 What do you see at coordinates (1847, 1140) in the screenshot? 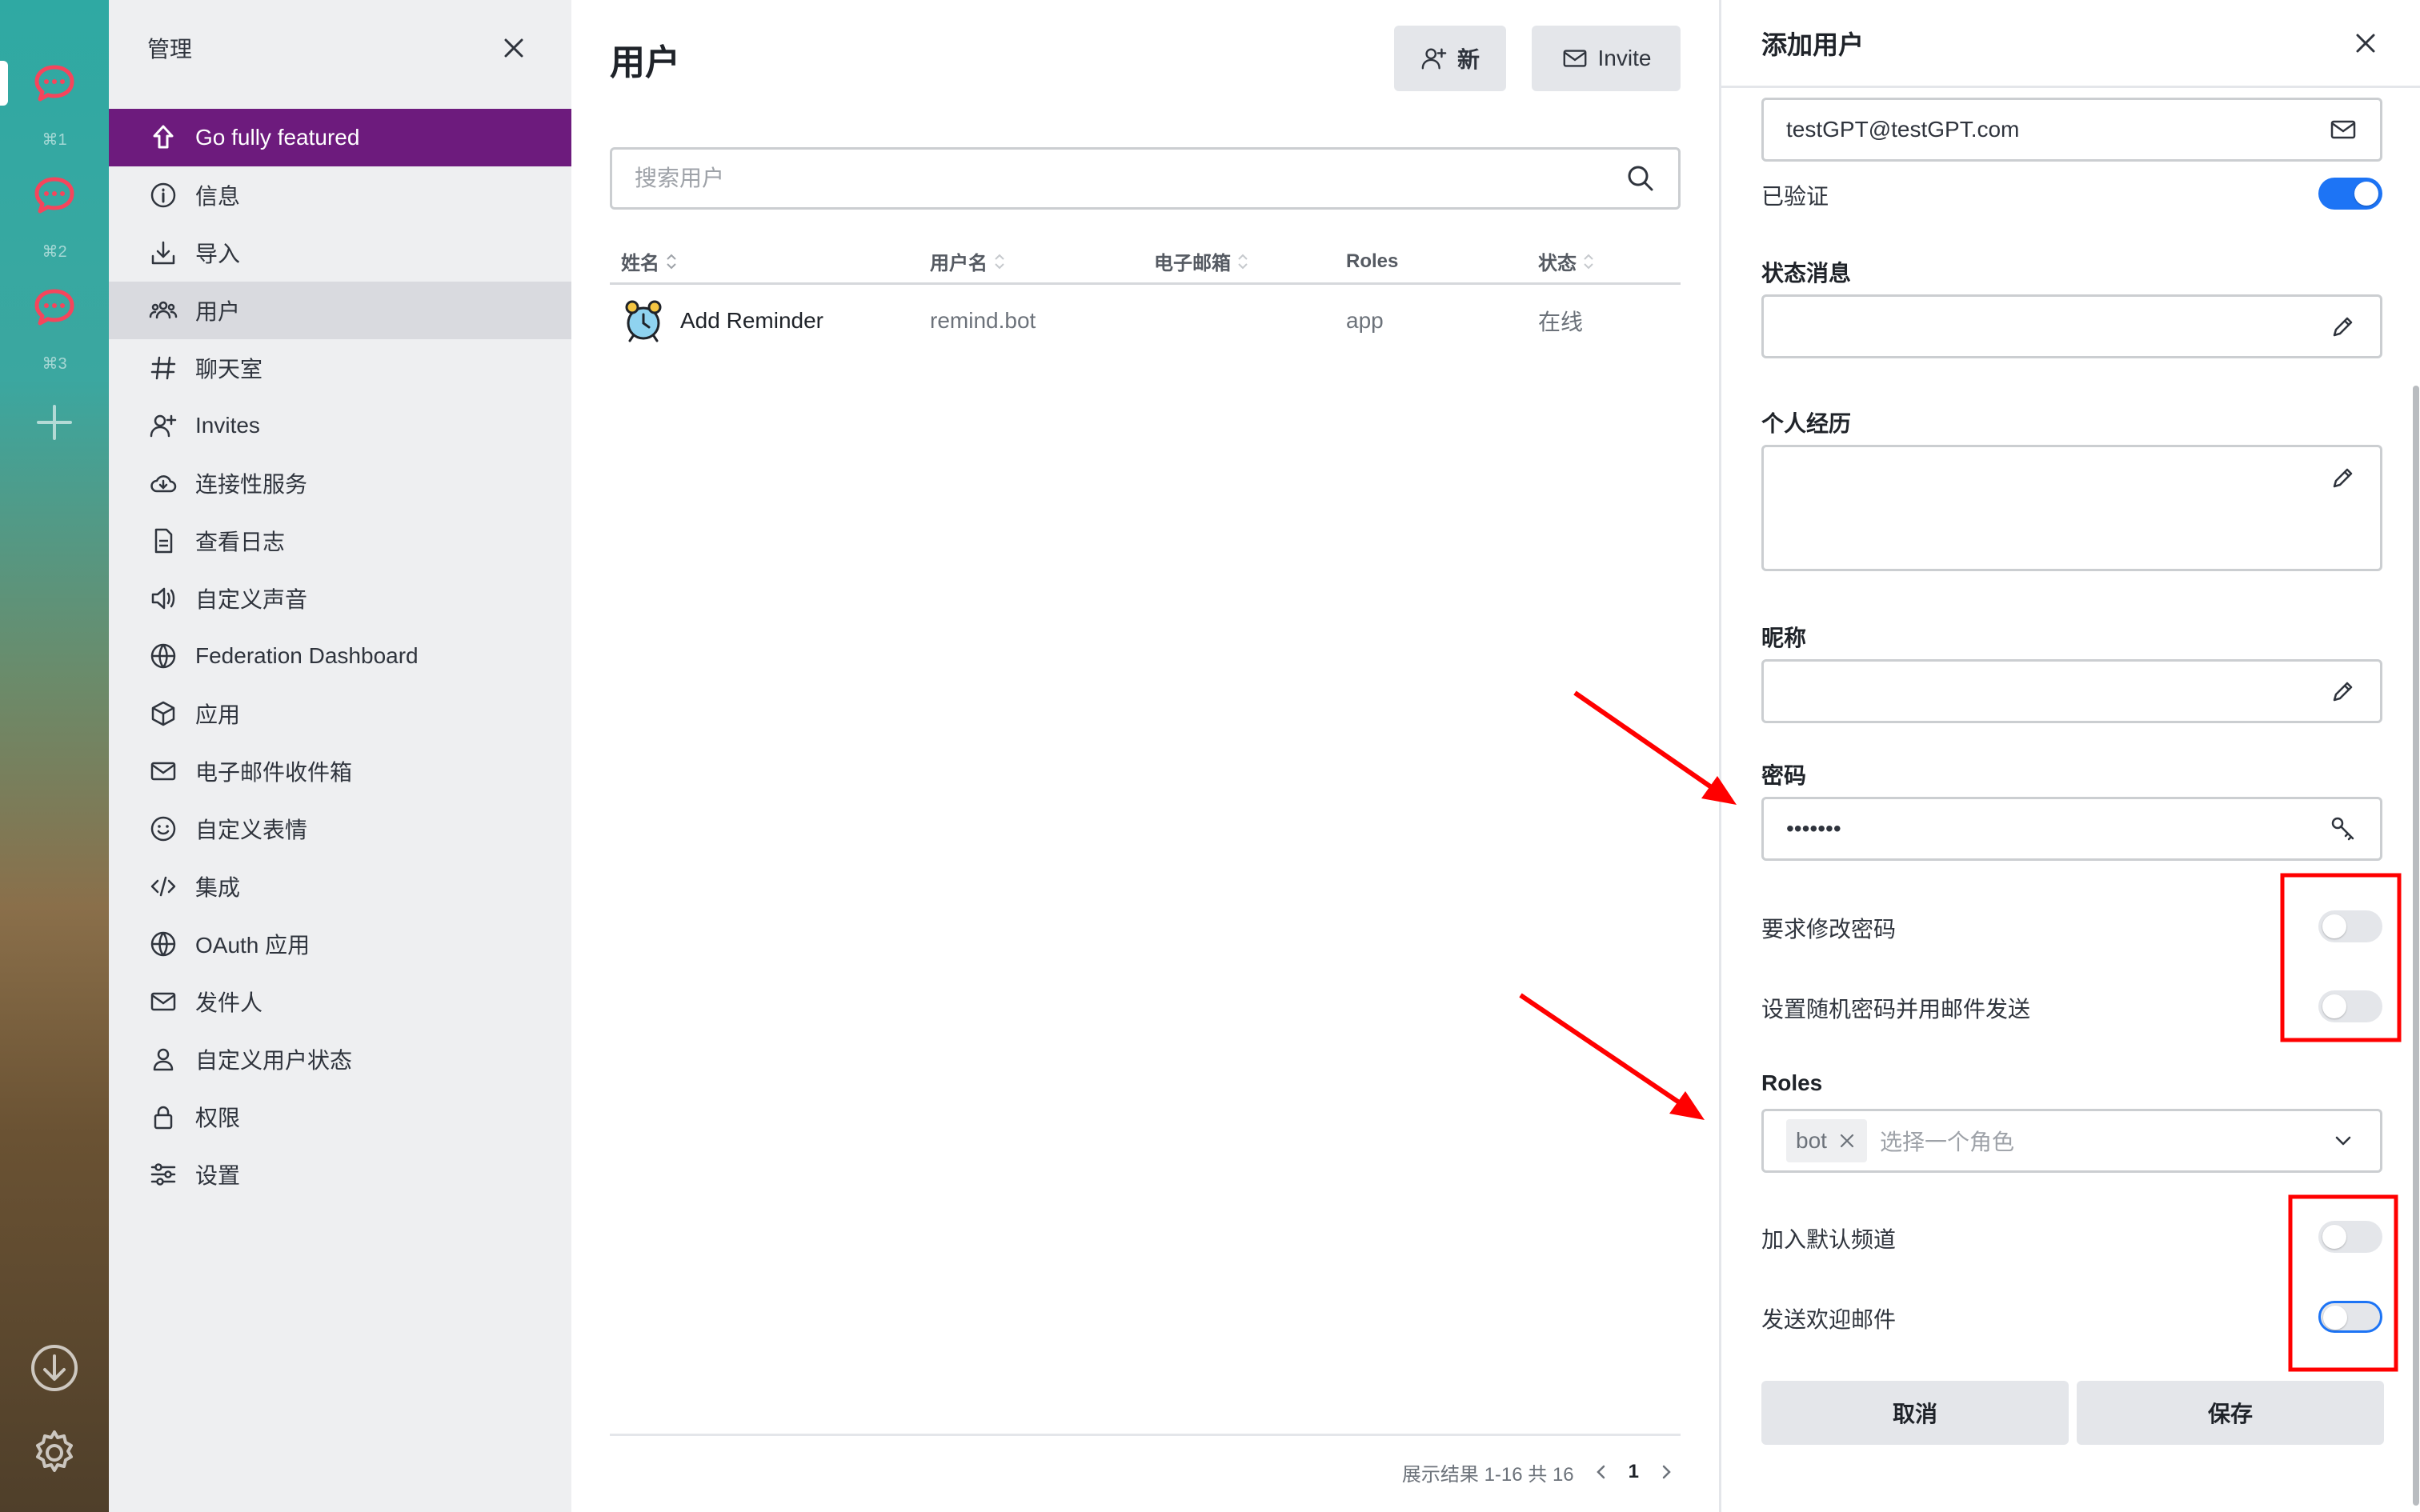
I see `remove-chip-icon` at bounding box center [1847, 1140].